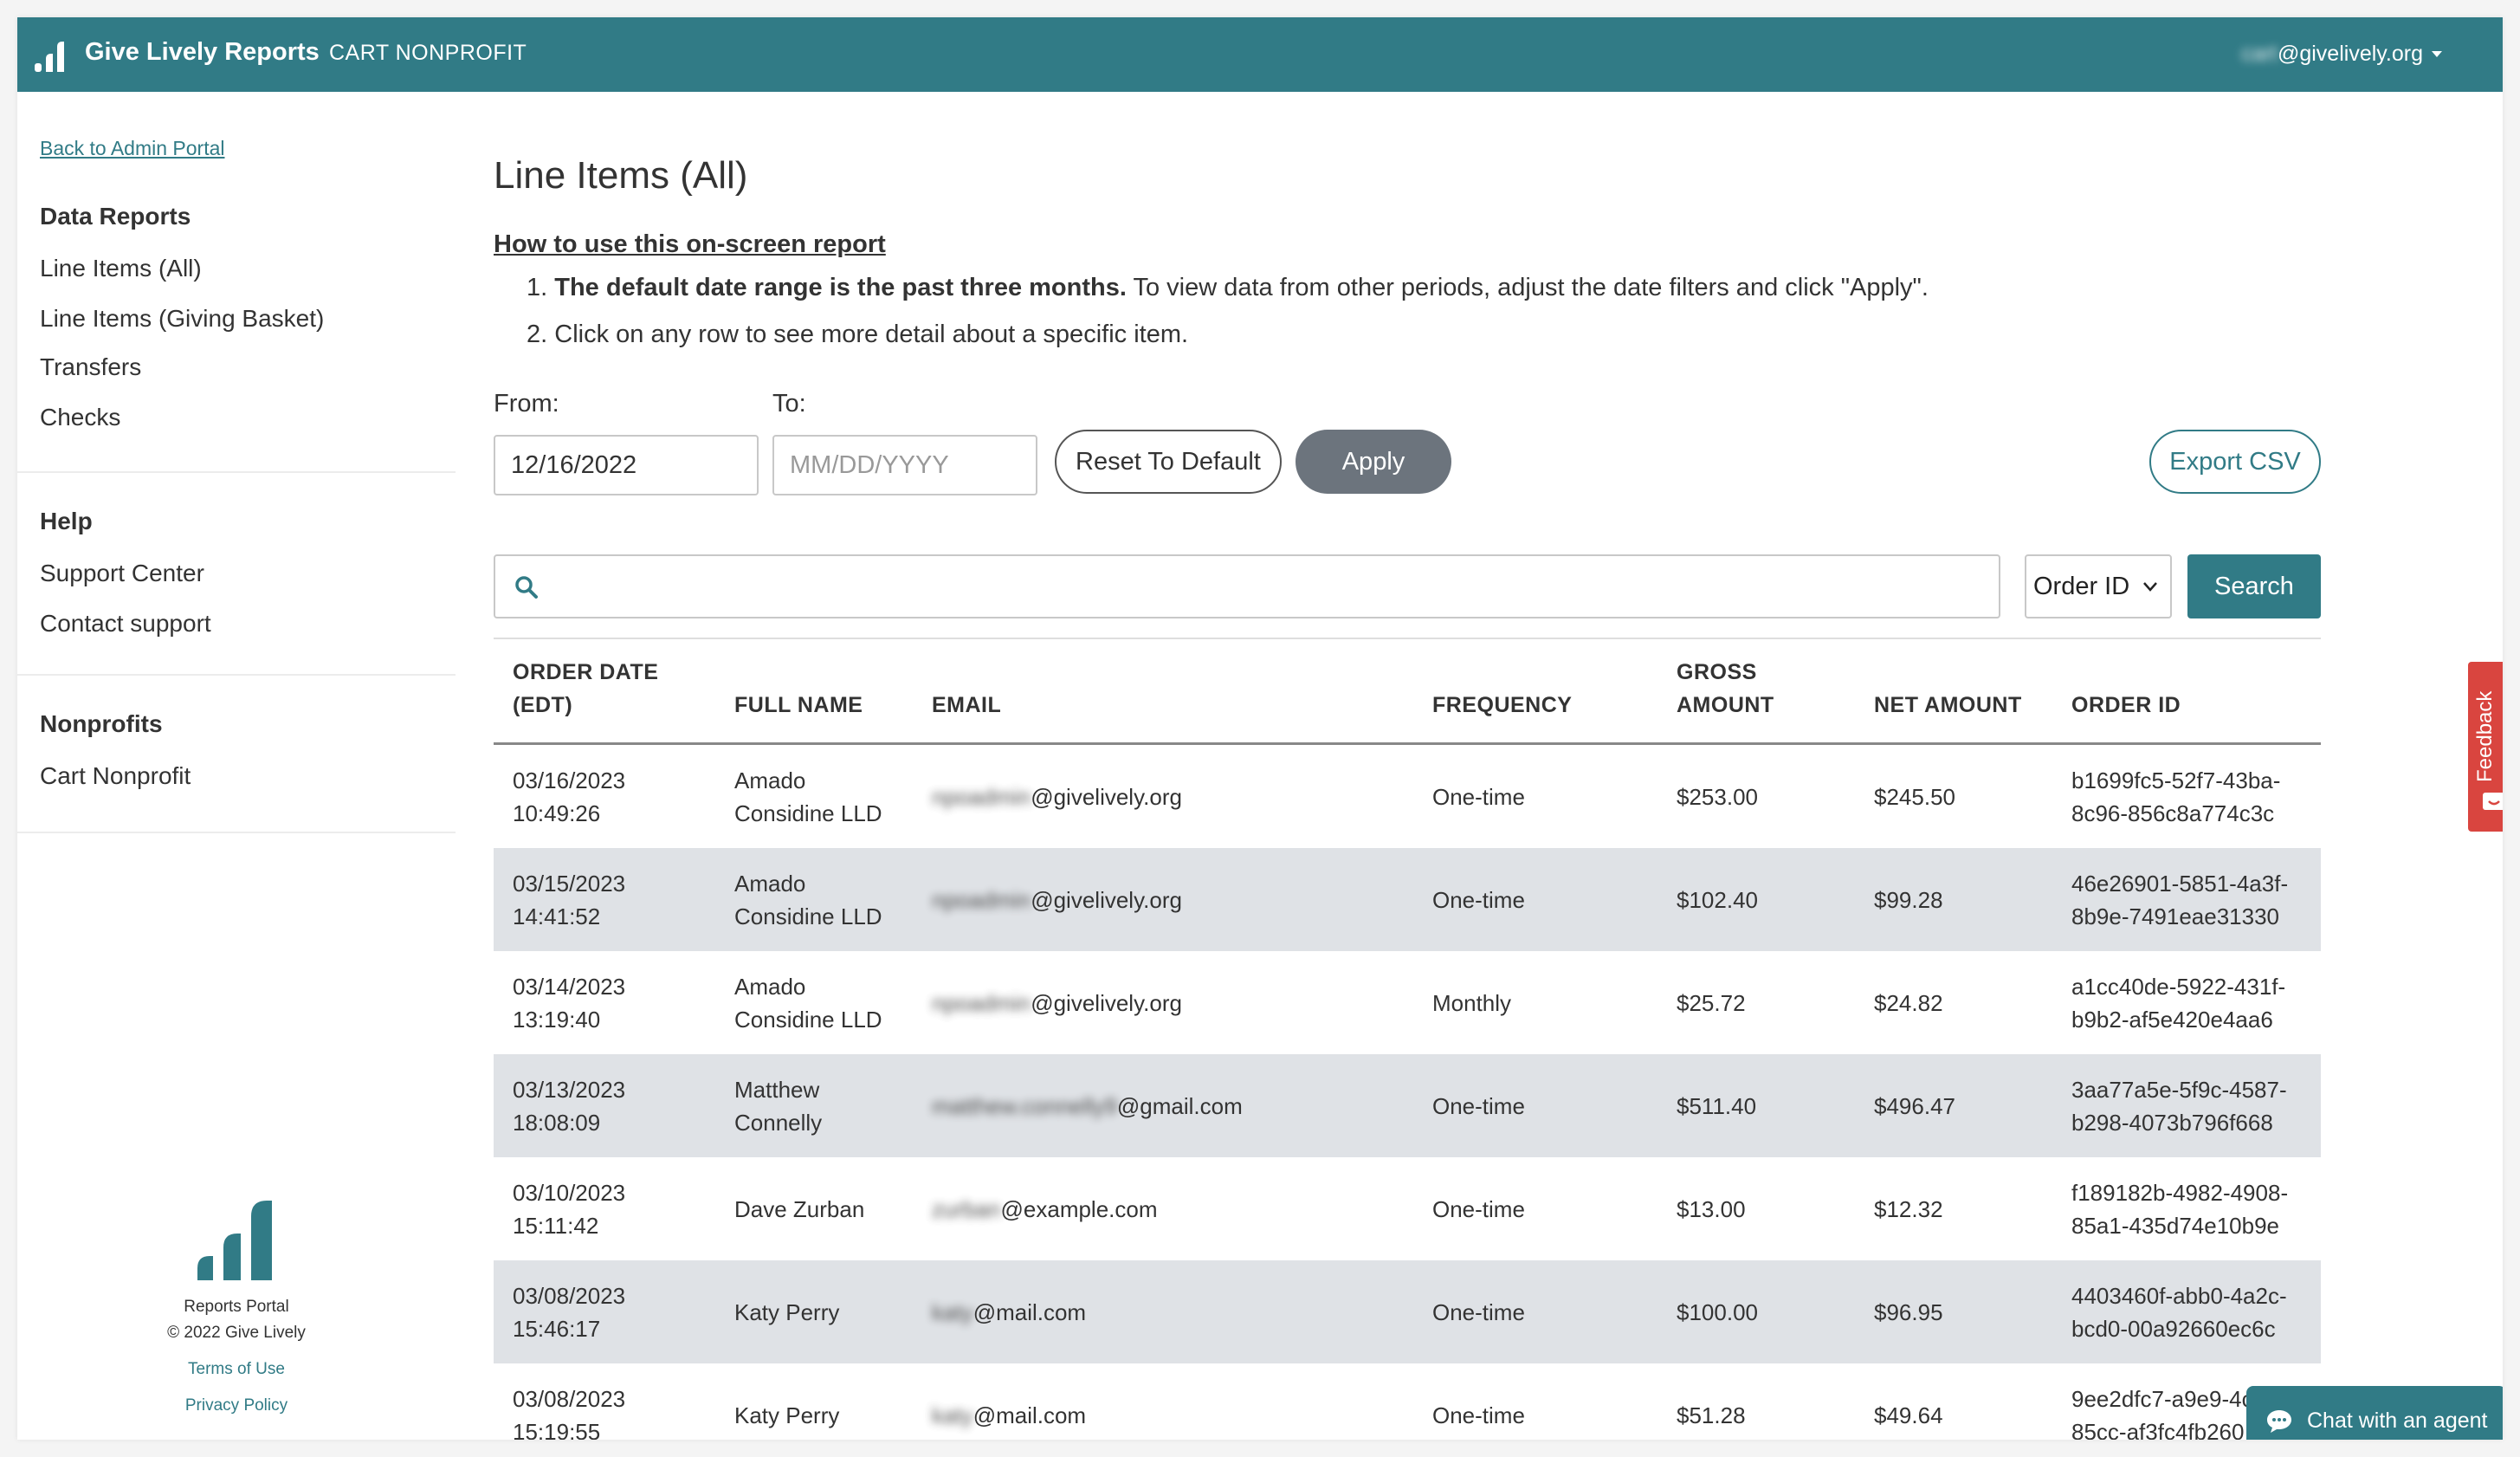 The image size is (2520, 1457). Describe the element at coordinates (557, 1429) in the screenshot. I see `order-time: 15:19:55` at that location.